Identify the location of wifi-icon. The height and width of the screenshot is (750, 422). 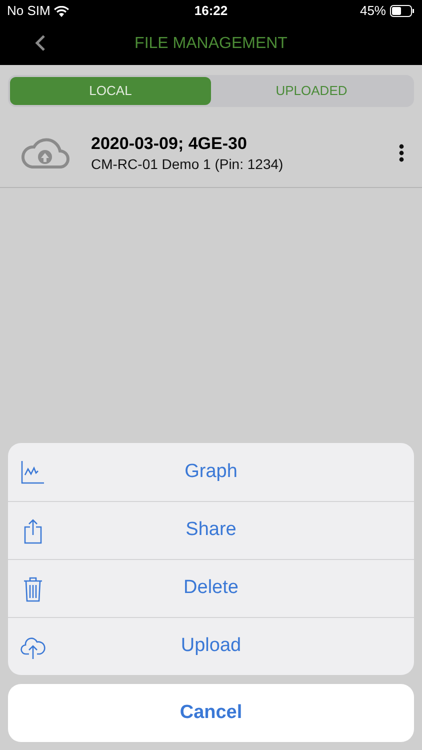
(62, 11).